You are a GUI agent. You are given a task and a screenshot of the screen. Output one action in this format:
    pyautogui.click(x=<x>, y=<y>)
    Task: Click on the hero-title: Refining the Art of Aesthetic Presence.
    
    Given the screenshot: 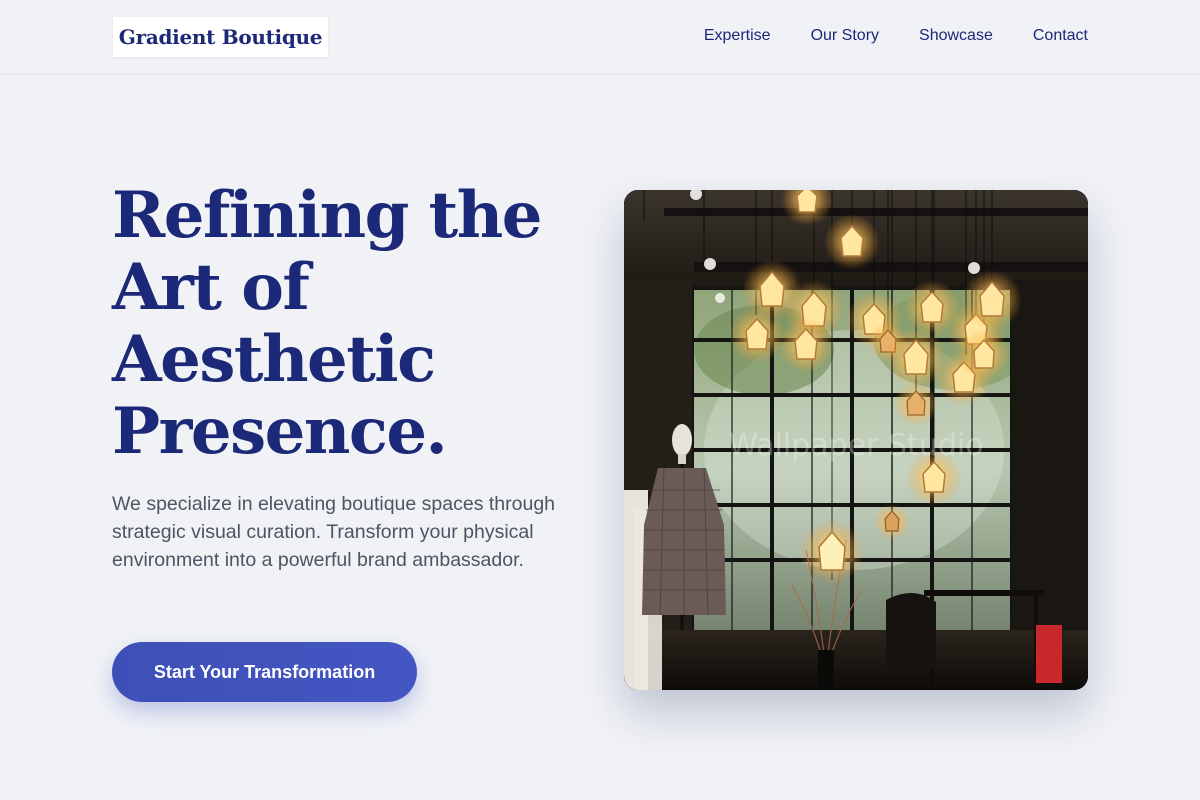 What is the action you would take?
    pyautogui.click(x=347, y=324)
    